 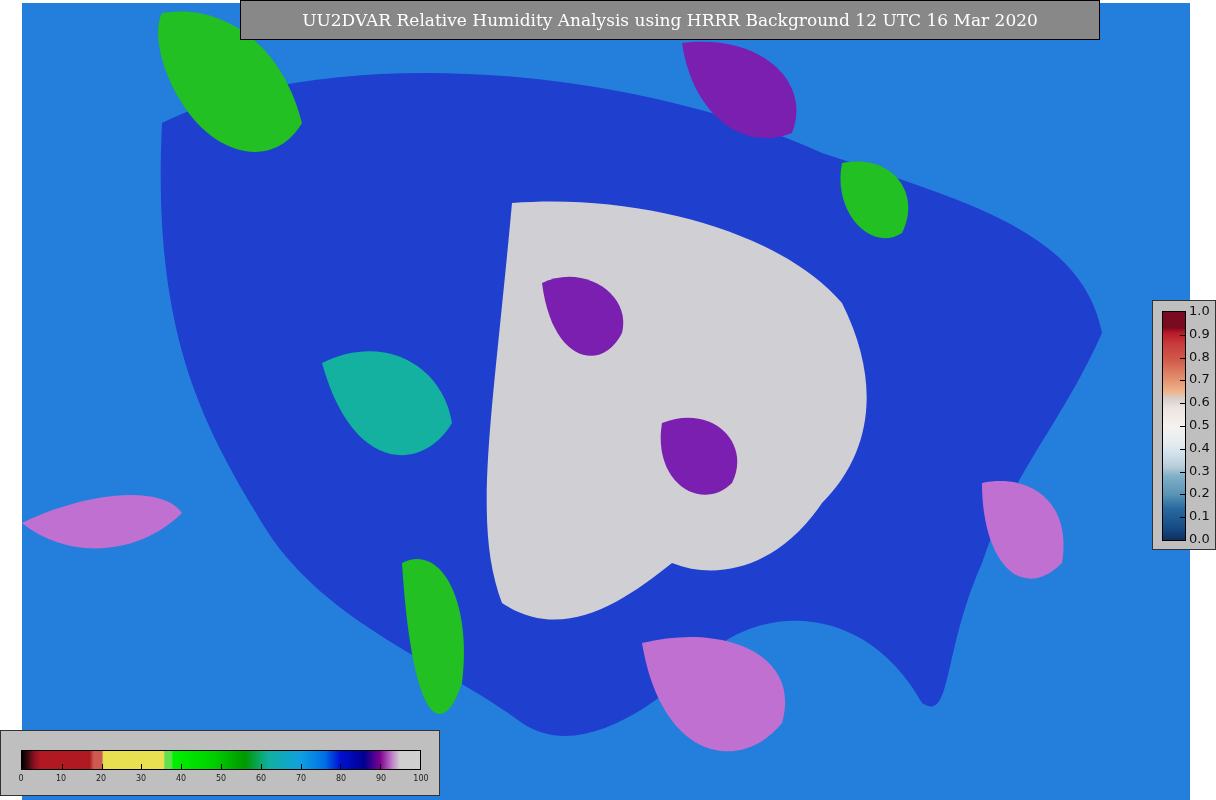 I want to click on tick-label: 70, so click(x=301, y=778).